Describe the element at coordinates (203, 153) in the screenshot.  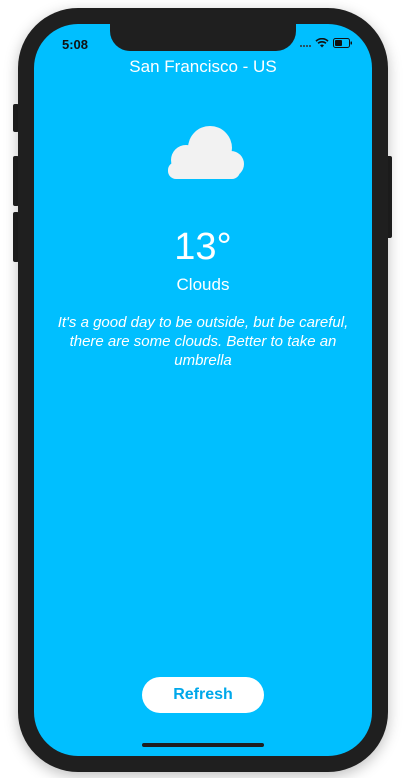
I see `cloud-icon` at that location.